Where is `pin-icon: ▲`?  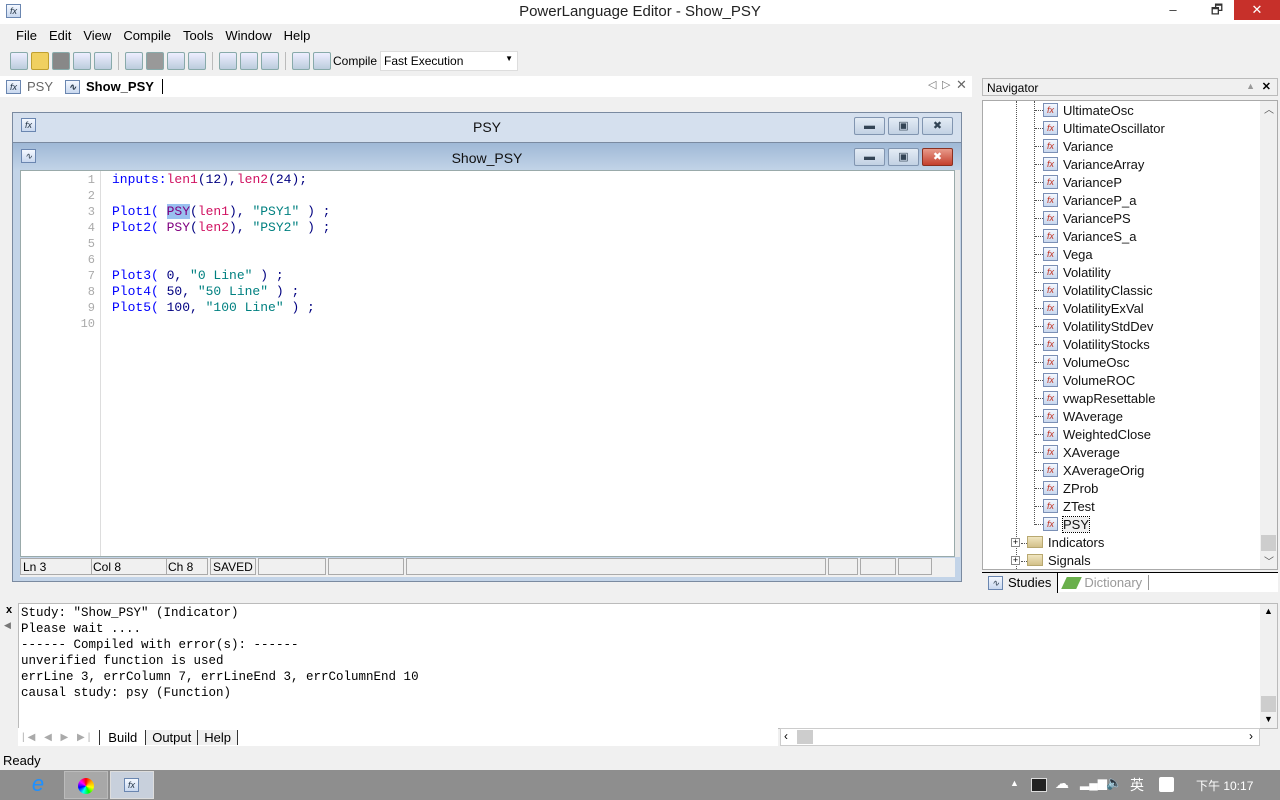 pin-icon: ▲ is located at coordinates (1250, 86).